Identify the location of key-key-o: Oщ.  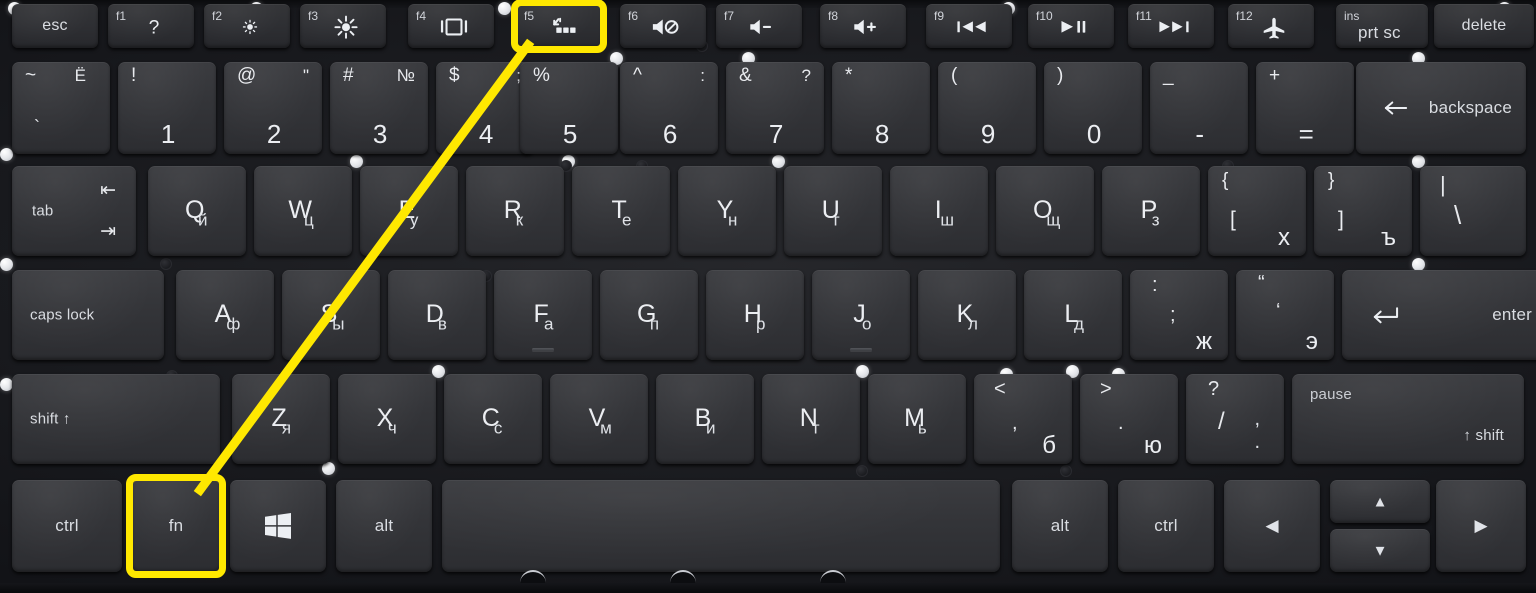
(1045, 211).